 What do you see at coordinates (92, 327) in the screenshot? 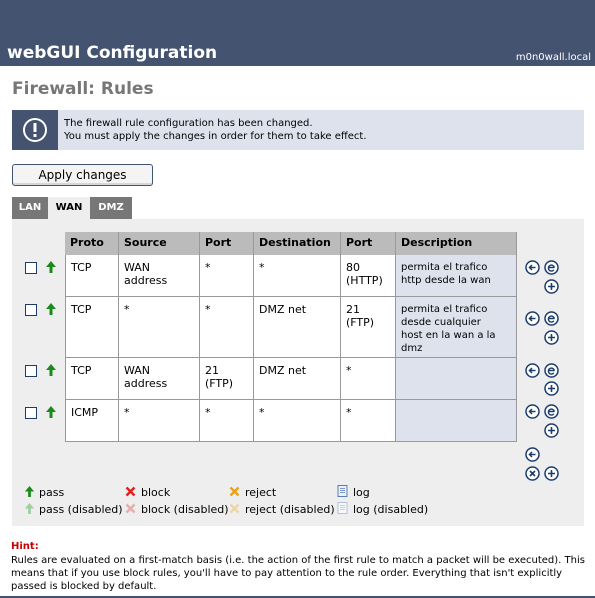
I see `rule-2-proto: TCP` at bounding box center [92, 327].